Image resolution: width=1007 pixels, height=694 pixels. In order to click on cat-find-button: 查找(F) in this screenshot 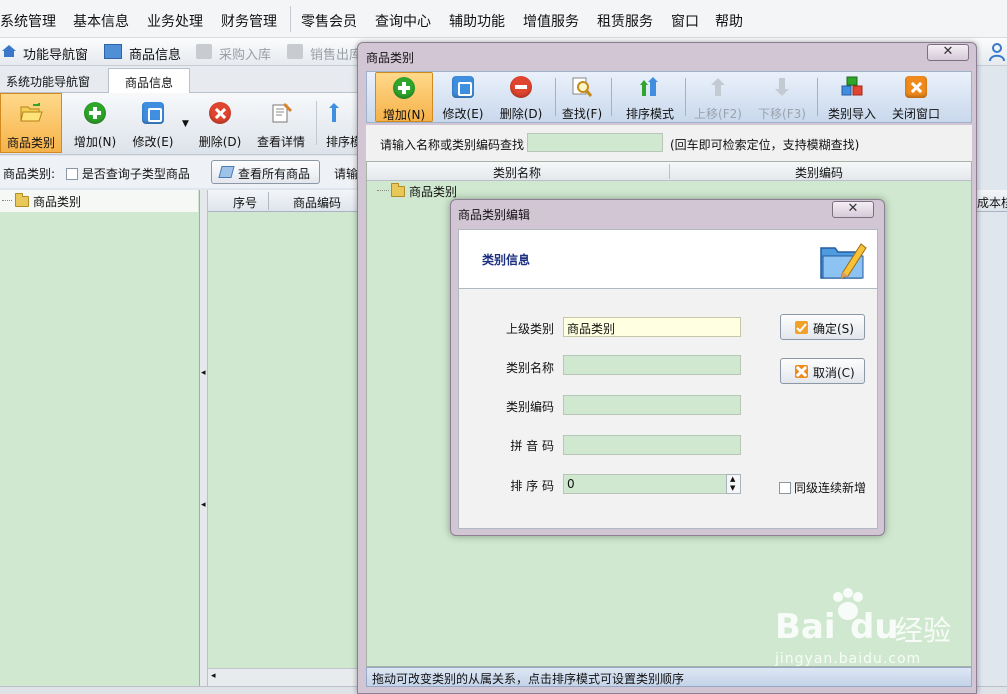, I will do `click(582, 97)`.